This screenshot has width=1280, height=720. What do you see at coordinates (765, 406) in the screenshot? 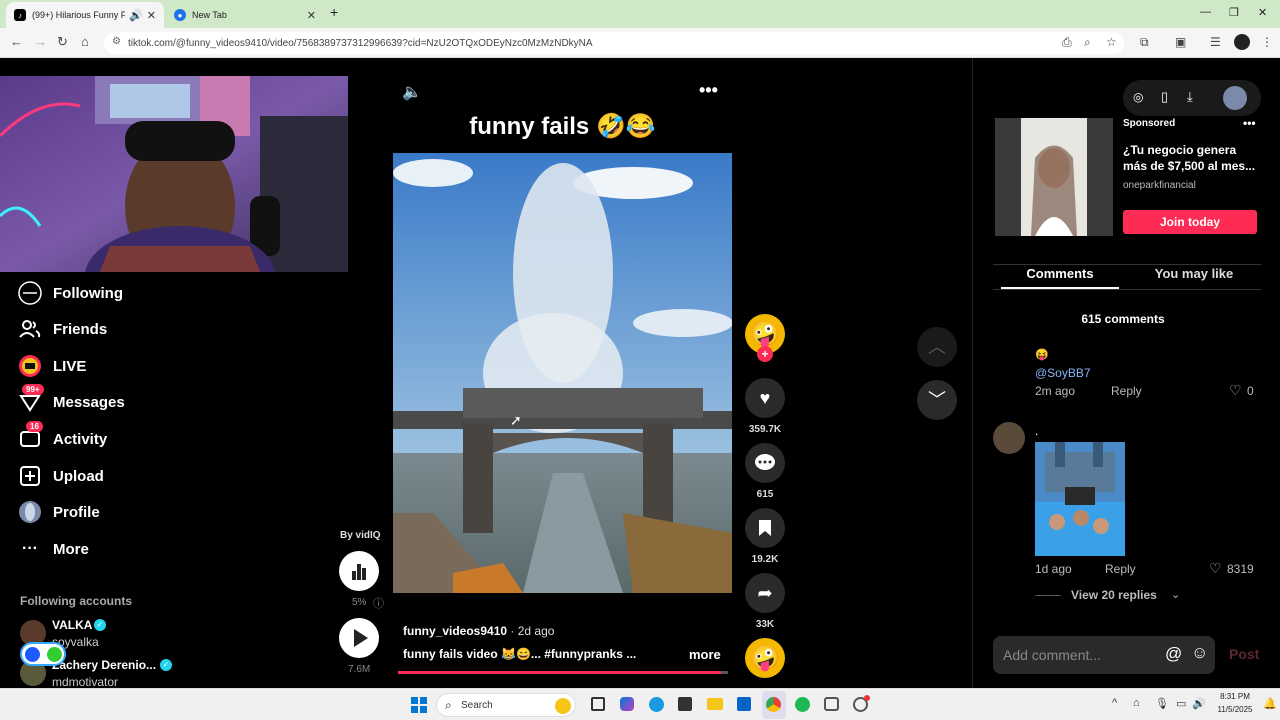
I see `like-button: ♥ 359.7K` at bounding box center [765, 406].